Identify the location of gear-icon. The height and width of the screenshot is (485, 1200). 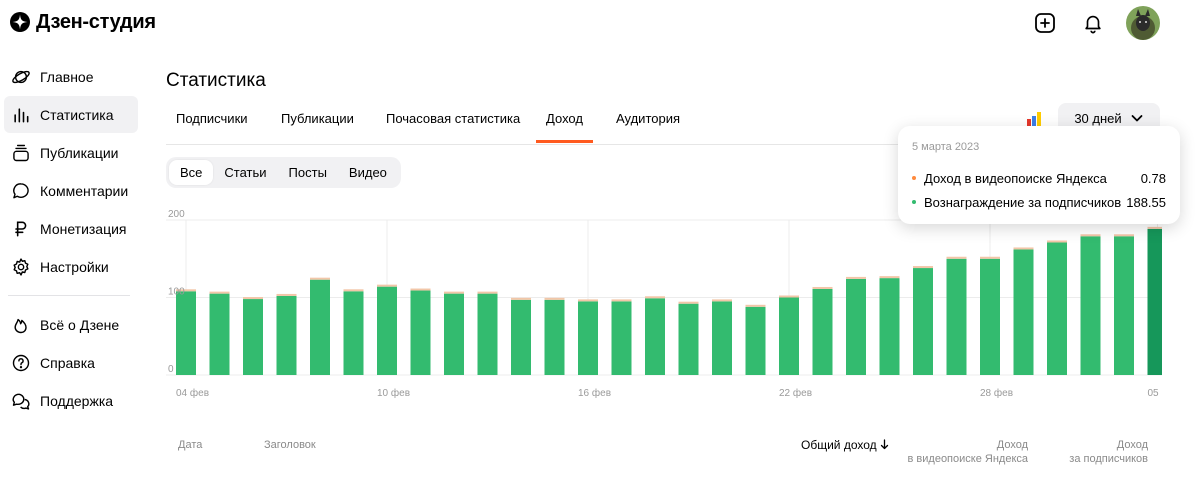
(21, 267).